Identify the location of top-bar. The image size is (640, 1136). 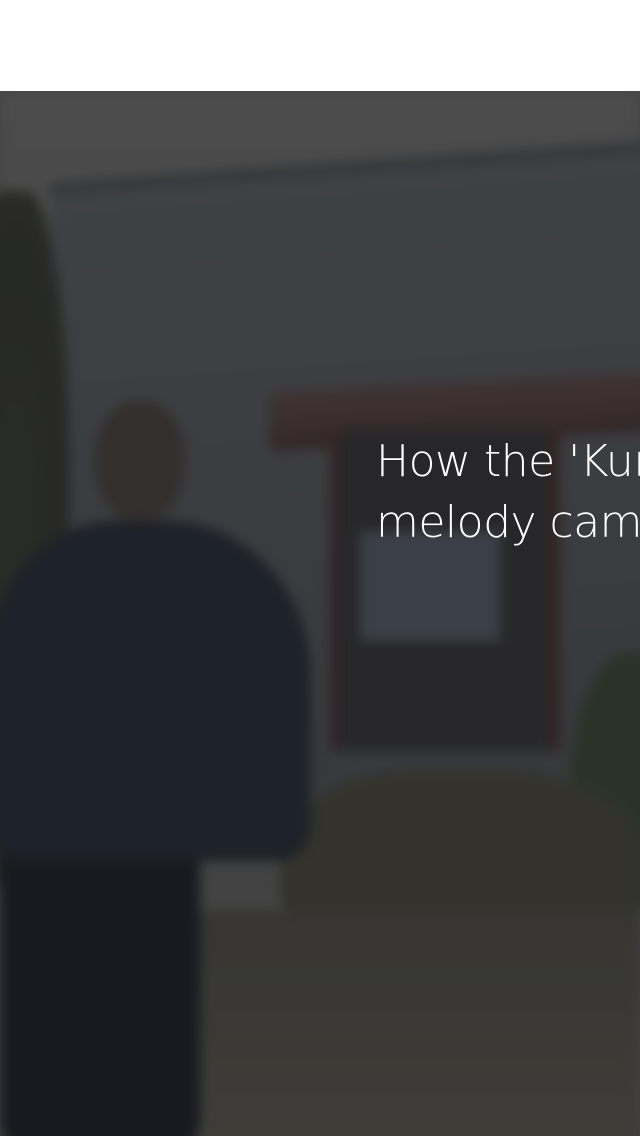
(320, 45).